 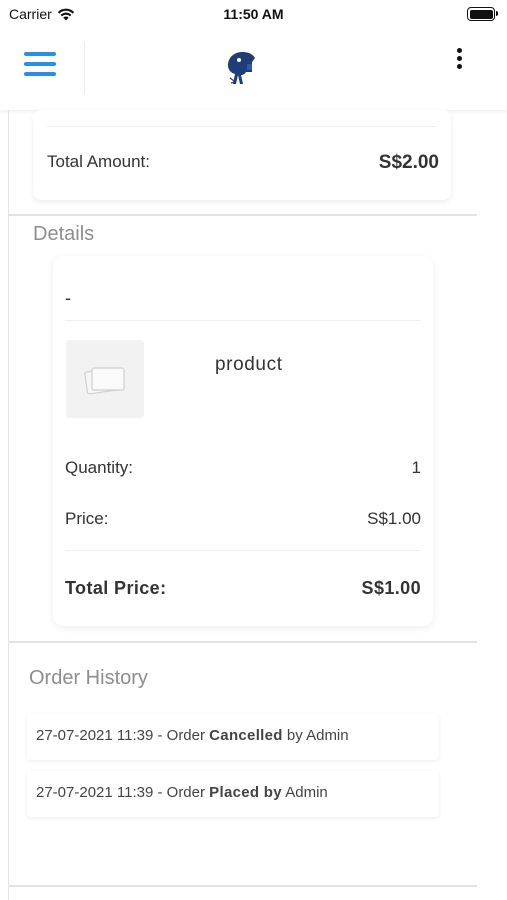 I want to click on header-divider, so click(x=84, y=68).